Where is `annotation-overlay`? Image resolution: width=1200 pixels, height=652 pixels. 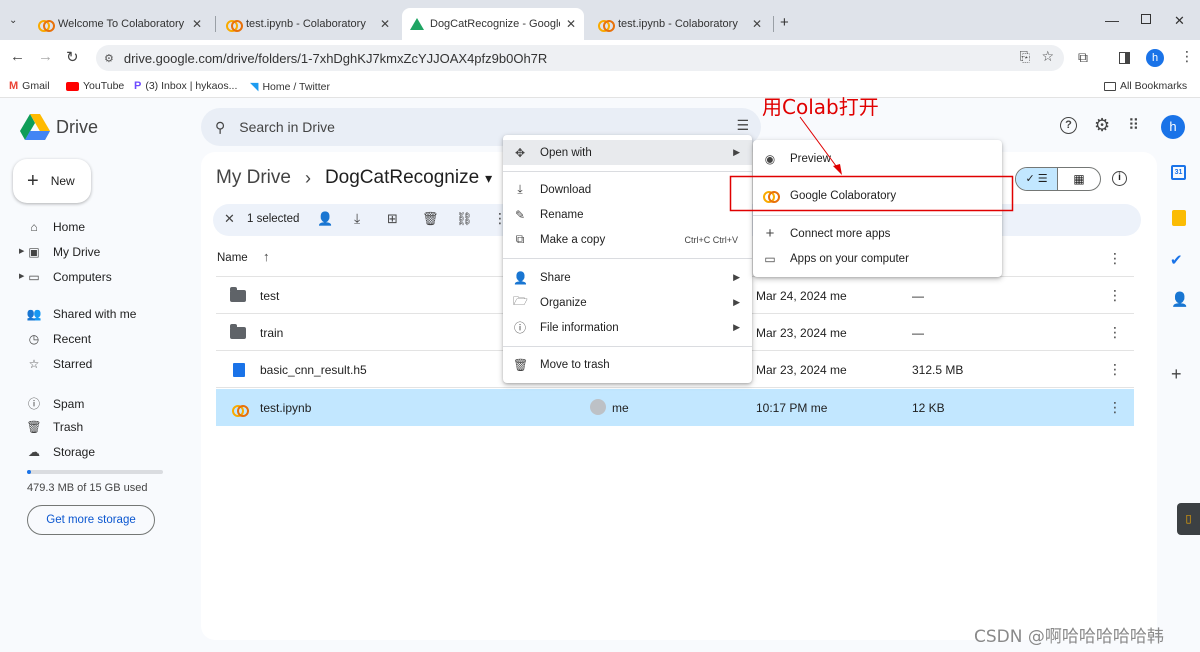 annotation-overlay is located at coordinates (871, 164).